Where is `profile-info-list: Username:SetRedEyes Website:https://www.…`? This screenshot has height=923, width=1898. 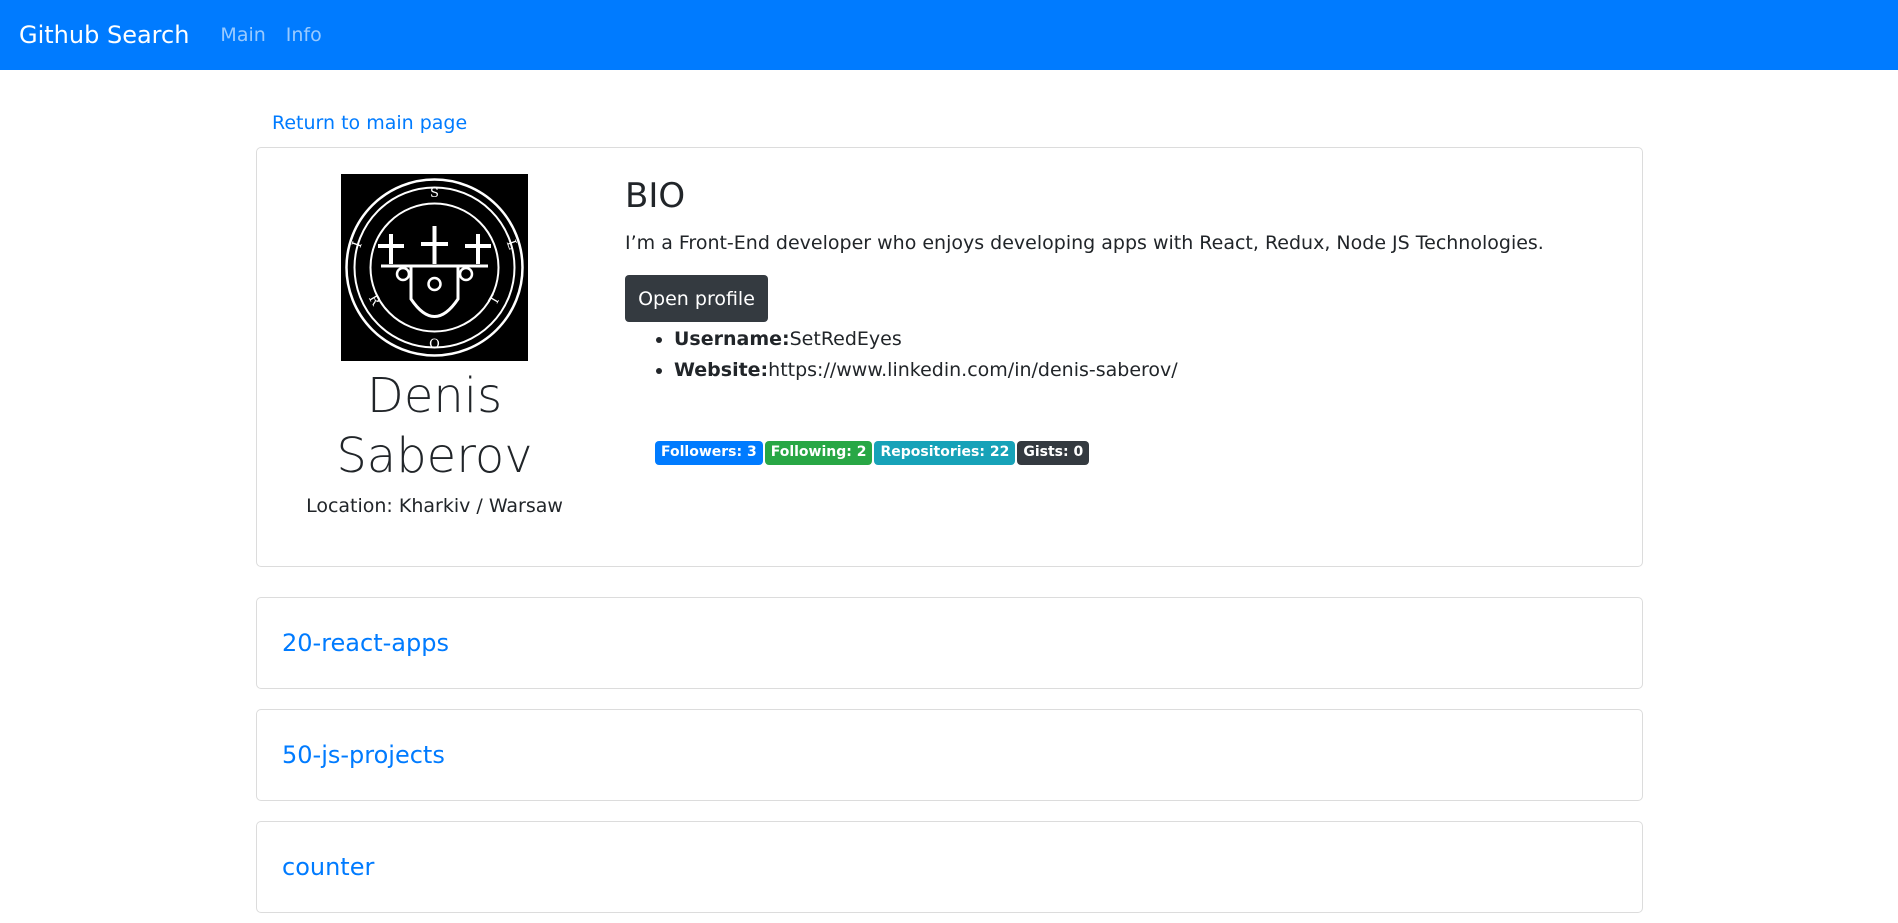 profile-info-list: Username:SetRedEyes Website:https://www.… is located at coordinates (914, 355).